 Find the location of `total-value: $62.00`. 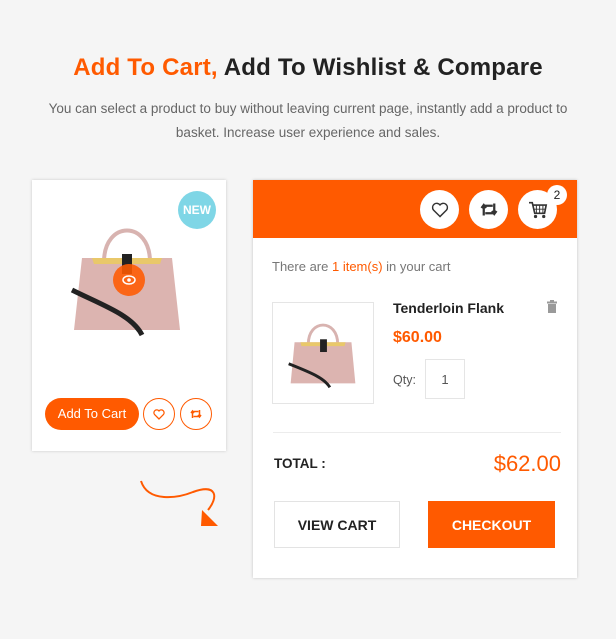

total-value: $62.00 is located at coordinates (527, 463).